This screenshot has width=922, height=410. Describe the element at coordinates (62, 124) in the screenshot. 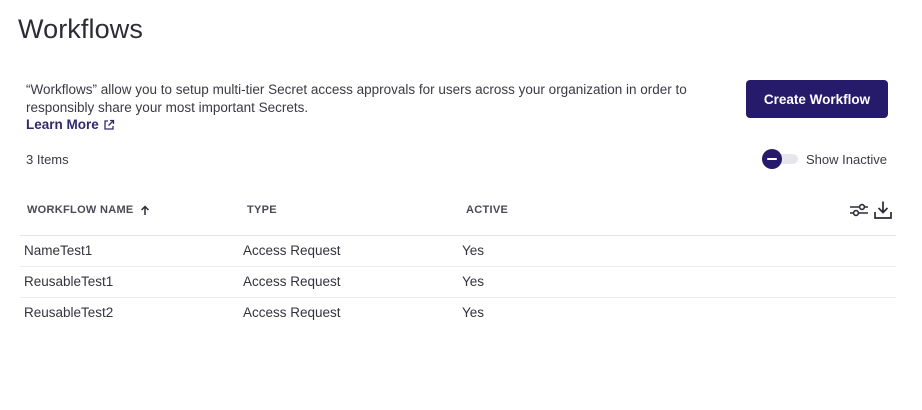

I see `learn-more-label: Learn More` at that location.